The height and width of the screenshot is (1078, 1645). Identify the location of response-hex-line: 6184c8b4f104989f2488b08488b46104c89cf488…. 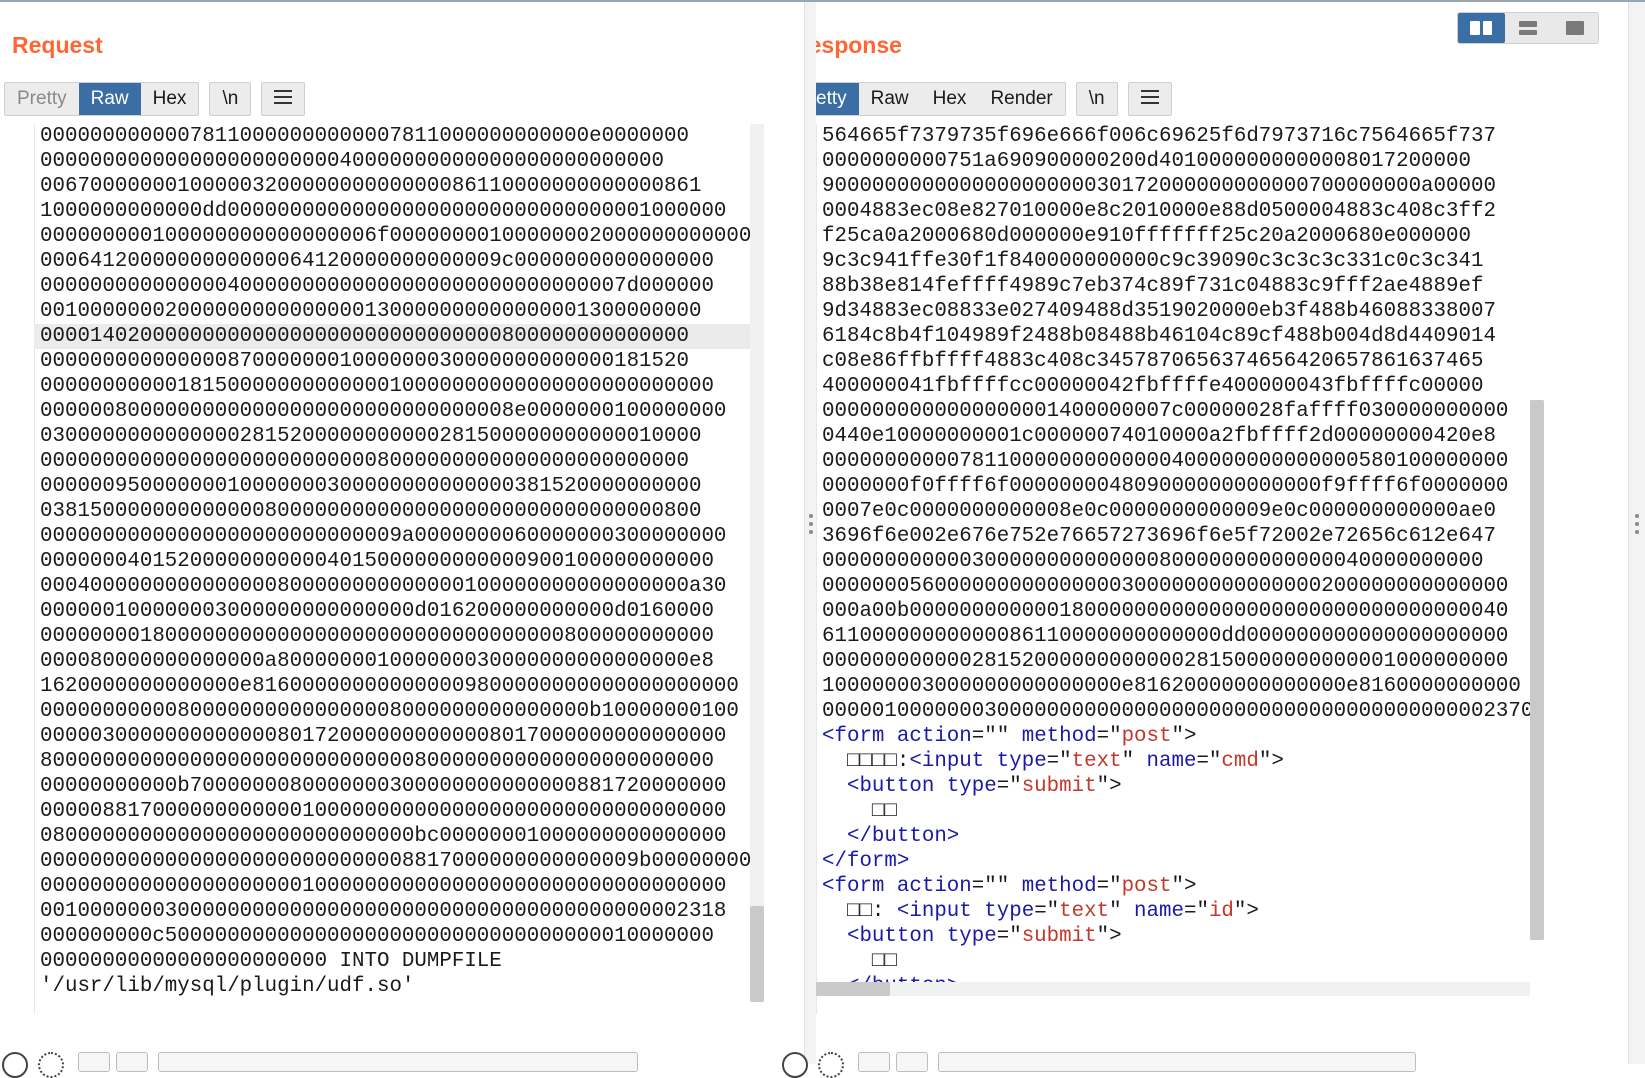
(1159, 336).